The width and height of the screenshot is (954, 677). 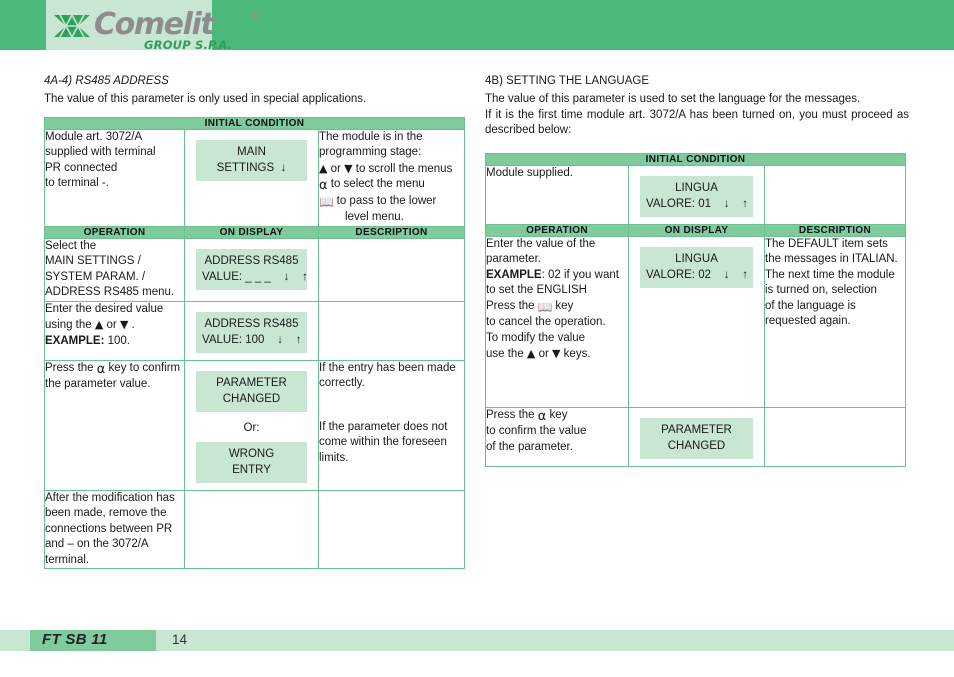 I want to click on logo-wordmark: Comelit, so click(x=154, y=24).